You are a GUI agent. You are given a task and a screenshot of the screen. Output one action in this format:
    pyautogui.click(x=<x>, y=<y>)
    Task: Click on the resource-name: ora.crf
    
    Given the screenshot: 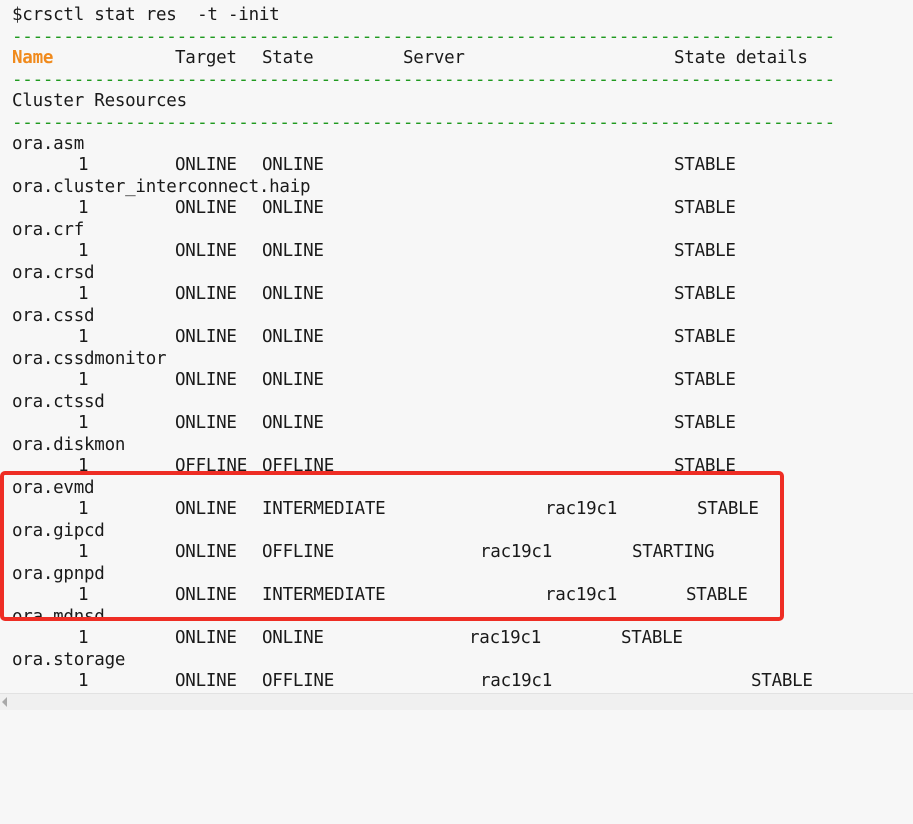 What is the action you would take?
    pyautogui.click(x=48, y=230)
    